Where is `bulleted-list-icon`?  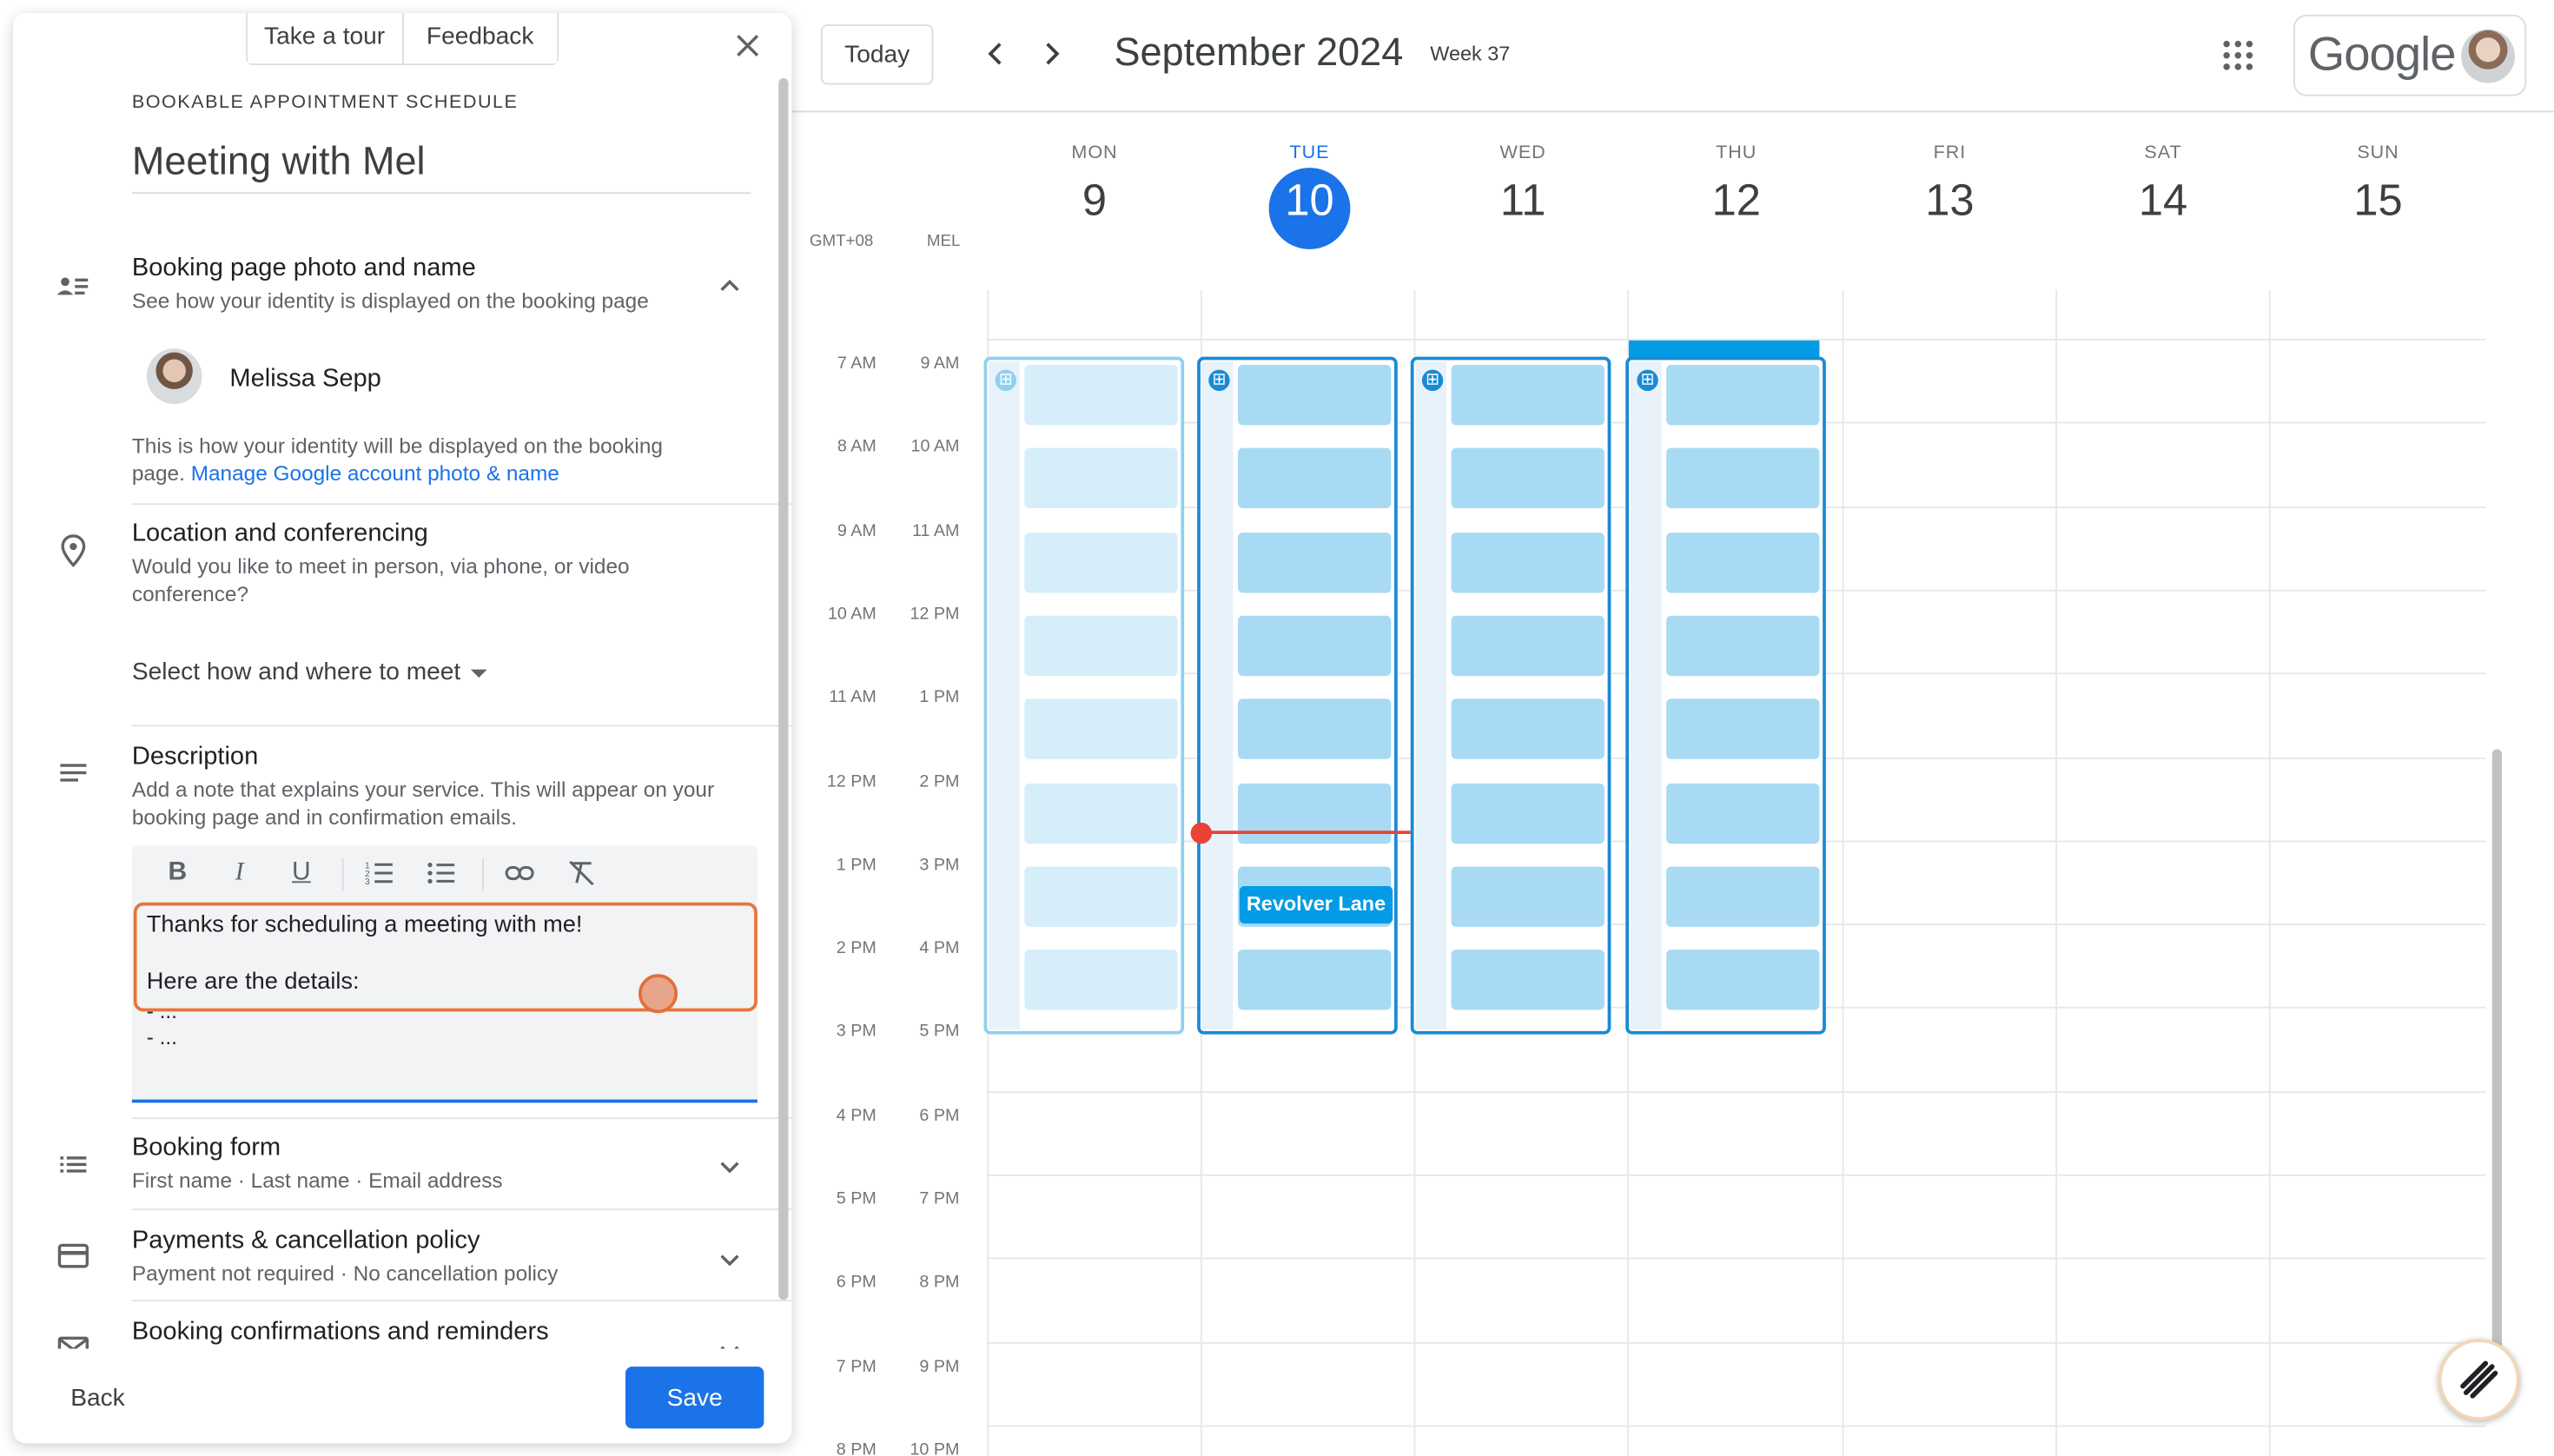
bulleted-list-icon is located at coordinates (441, 873).